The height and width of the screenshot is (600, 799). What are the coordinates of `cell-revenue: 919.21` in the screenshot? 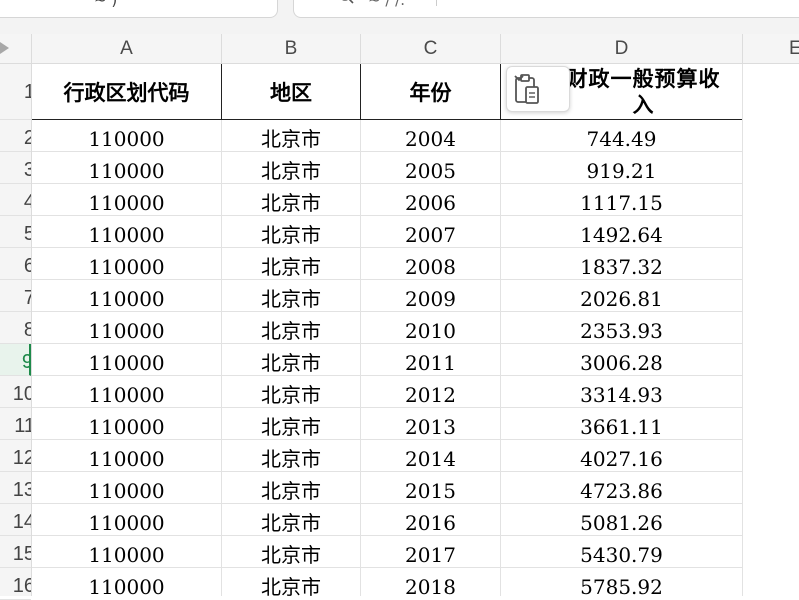 It's located at (622, 168).